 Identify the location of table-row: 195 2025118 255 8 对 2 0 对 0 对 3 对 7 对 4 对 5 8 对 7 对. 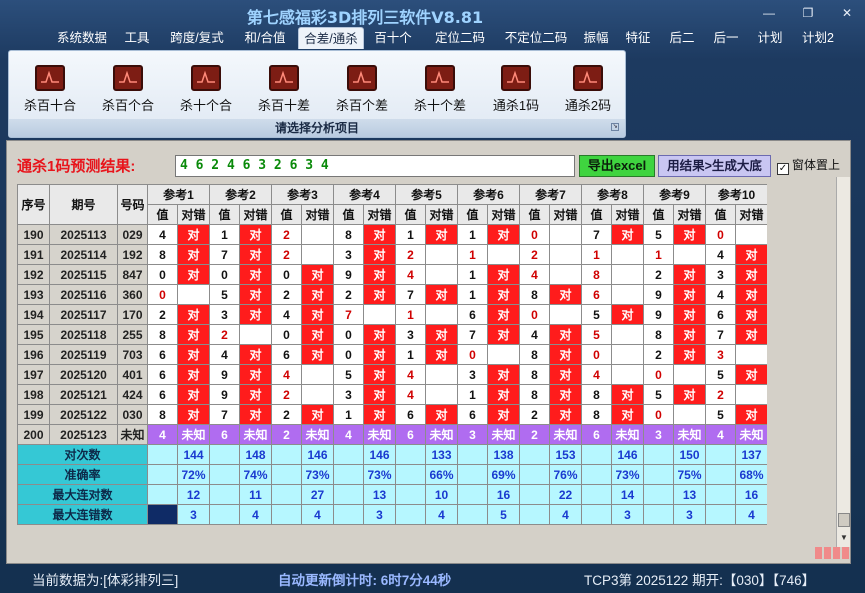
(392, 334).